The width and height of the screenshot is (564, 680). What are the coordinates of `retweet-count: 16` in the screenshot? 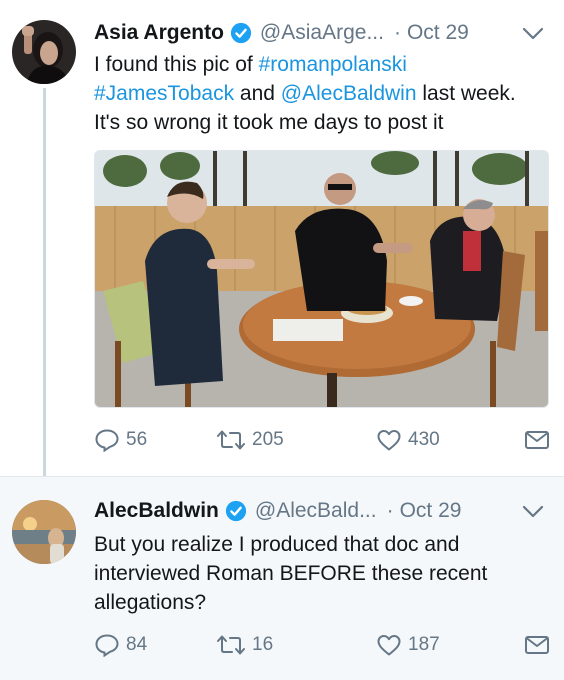 It's located at (263, 644).